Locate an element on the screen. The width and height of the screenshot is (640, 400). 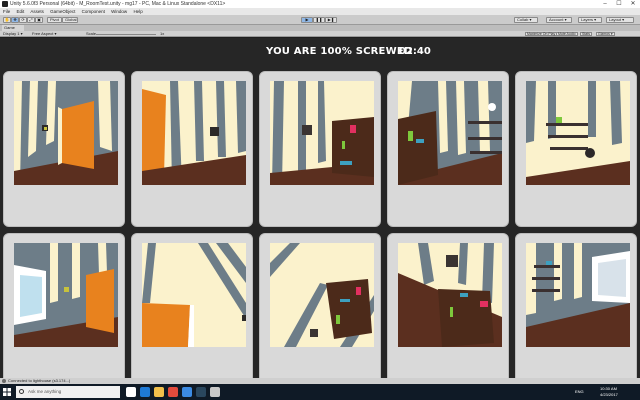
windows-start-icon is located at coordinates (7, 392).